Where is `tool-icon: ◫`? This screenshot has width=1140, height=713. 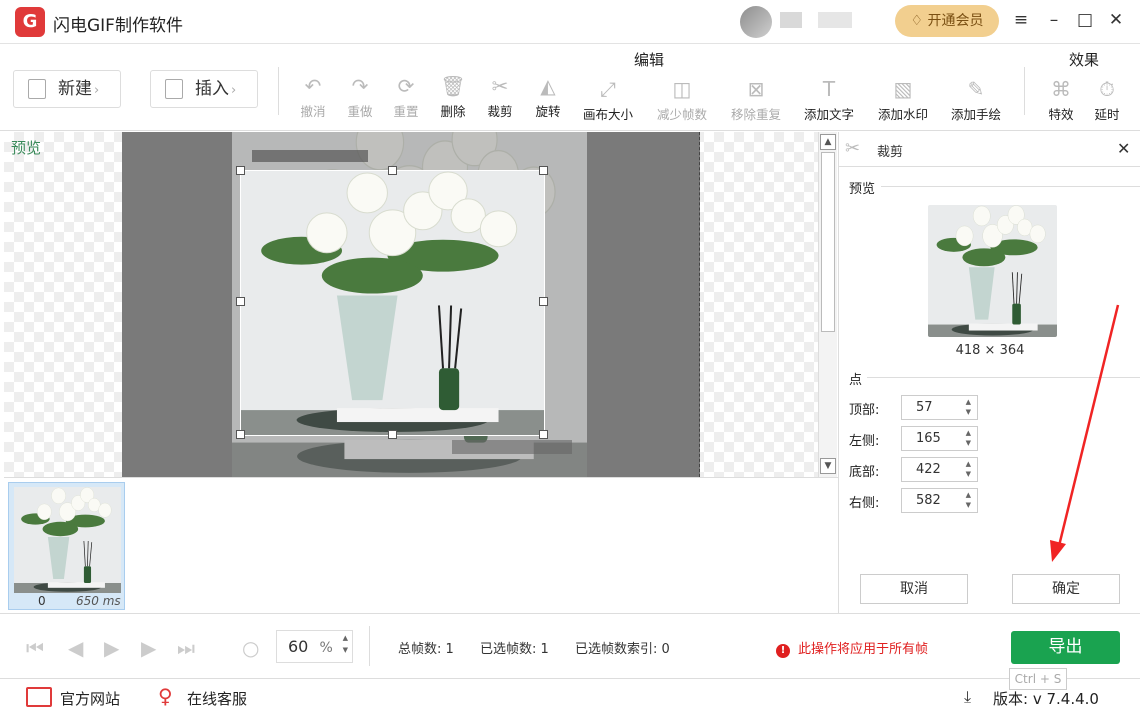
tool-icon: ◫ is located at coordinates (682, 89).